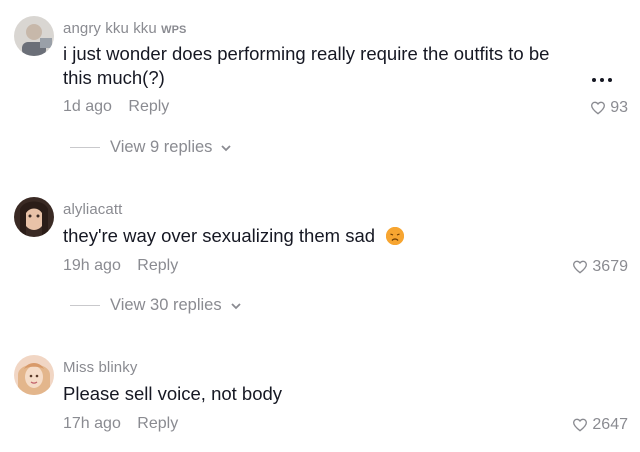  I want to click on comment-username: alyliacatt, so click(92, 209).